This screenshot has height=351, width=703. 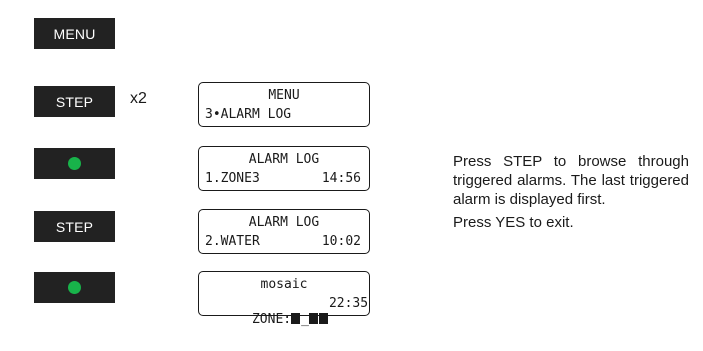 What do you see at coordinates (348, 303) in the screenshot?
I see `lcd-clock: 22:35` at bounding box center [348, 303].